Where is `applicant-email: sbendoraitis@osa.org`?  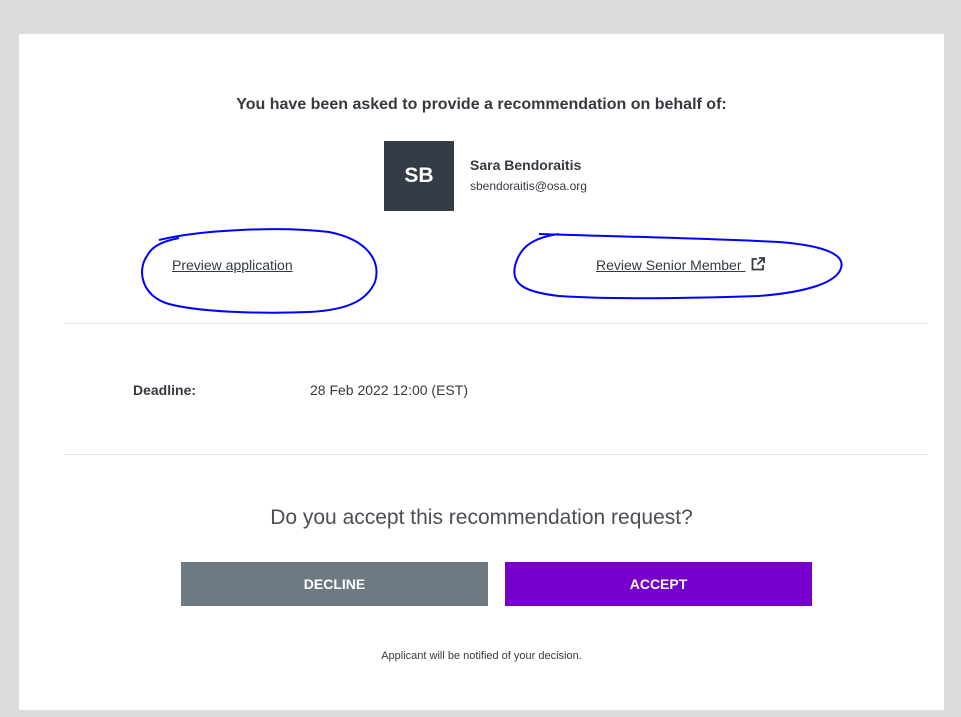 applicant-email: sbendoraitis@osa.org is located at coordinates (528, 186).